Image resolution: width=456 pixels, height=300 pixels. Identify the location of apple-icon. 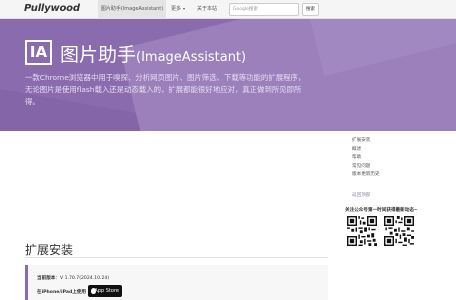
(93, 291).